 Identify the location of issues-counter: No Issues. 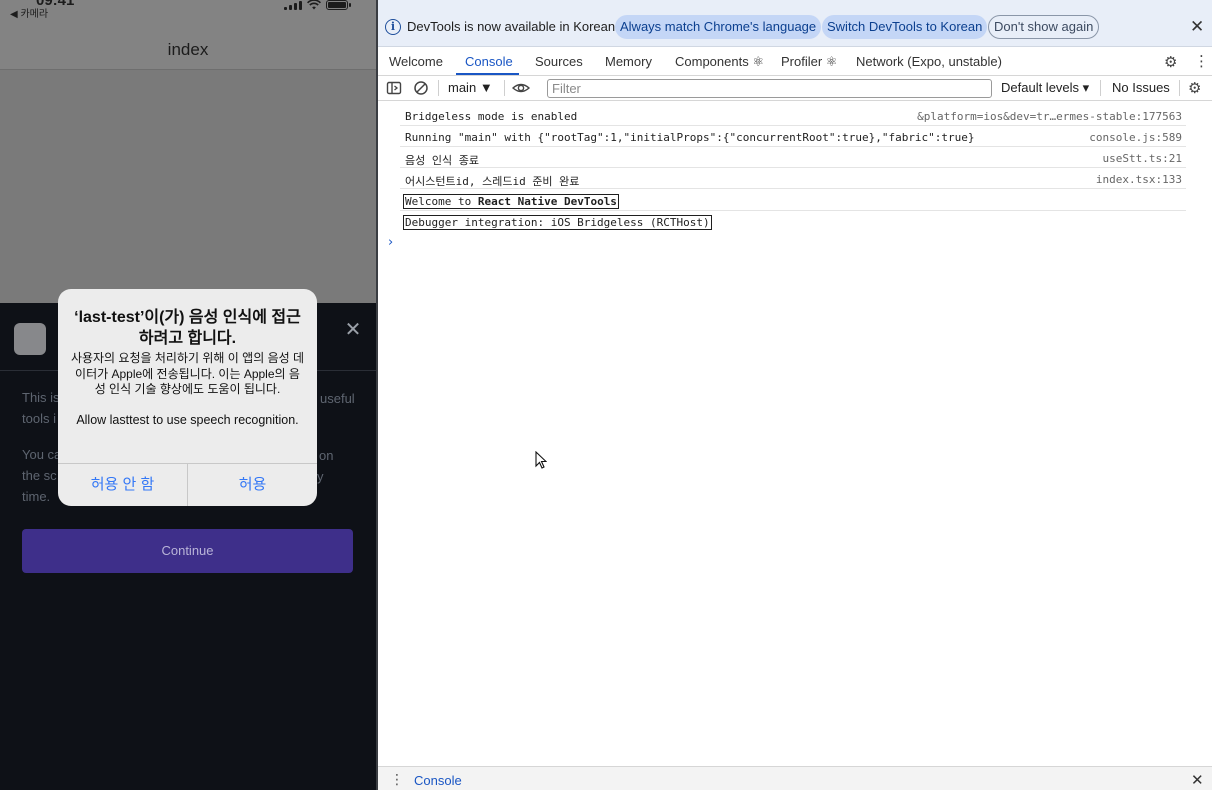
(1141, 87).